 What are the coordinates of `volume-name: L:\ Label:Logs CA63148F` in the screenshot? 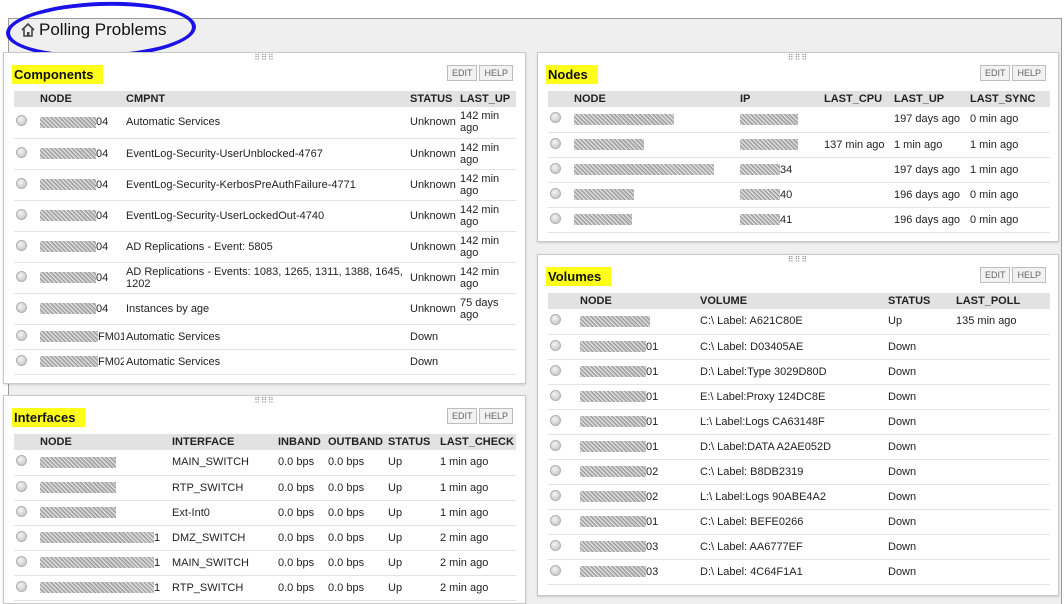 It's located at (792, 422).